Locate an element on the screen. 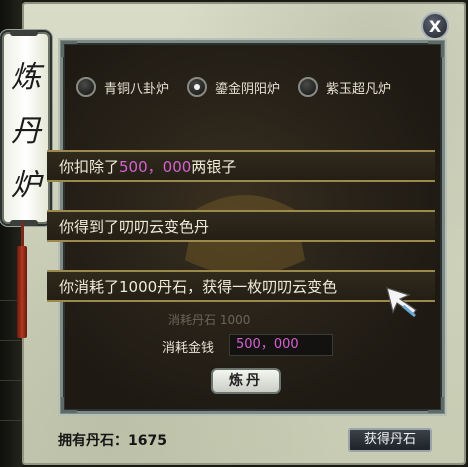  furnace-option-jade: 紫玉超凡炉 is located at coordinates (344, 87).